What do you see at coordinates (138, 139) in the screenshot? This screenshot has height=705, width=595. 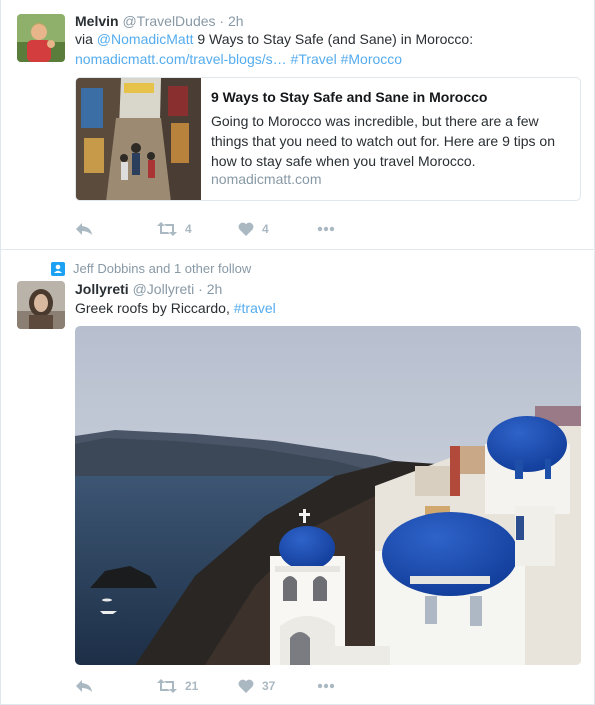 I see `card-image` at bounding box center [138, 139].